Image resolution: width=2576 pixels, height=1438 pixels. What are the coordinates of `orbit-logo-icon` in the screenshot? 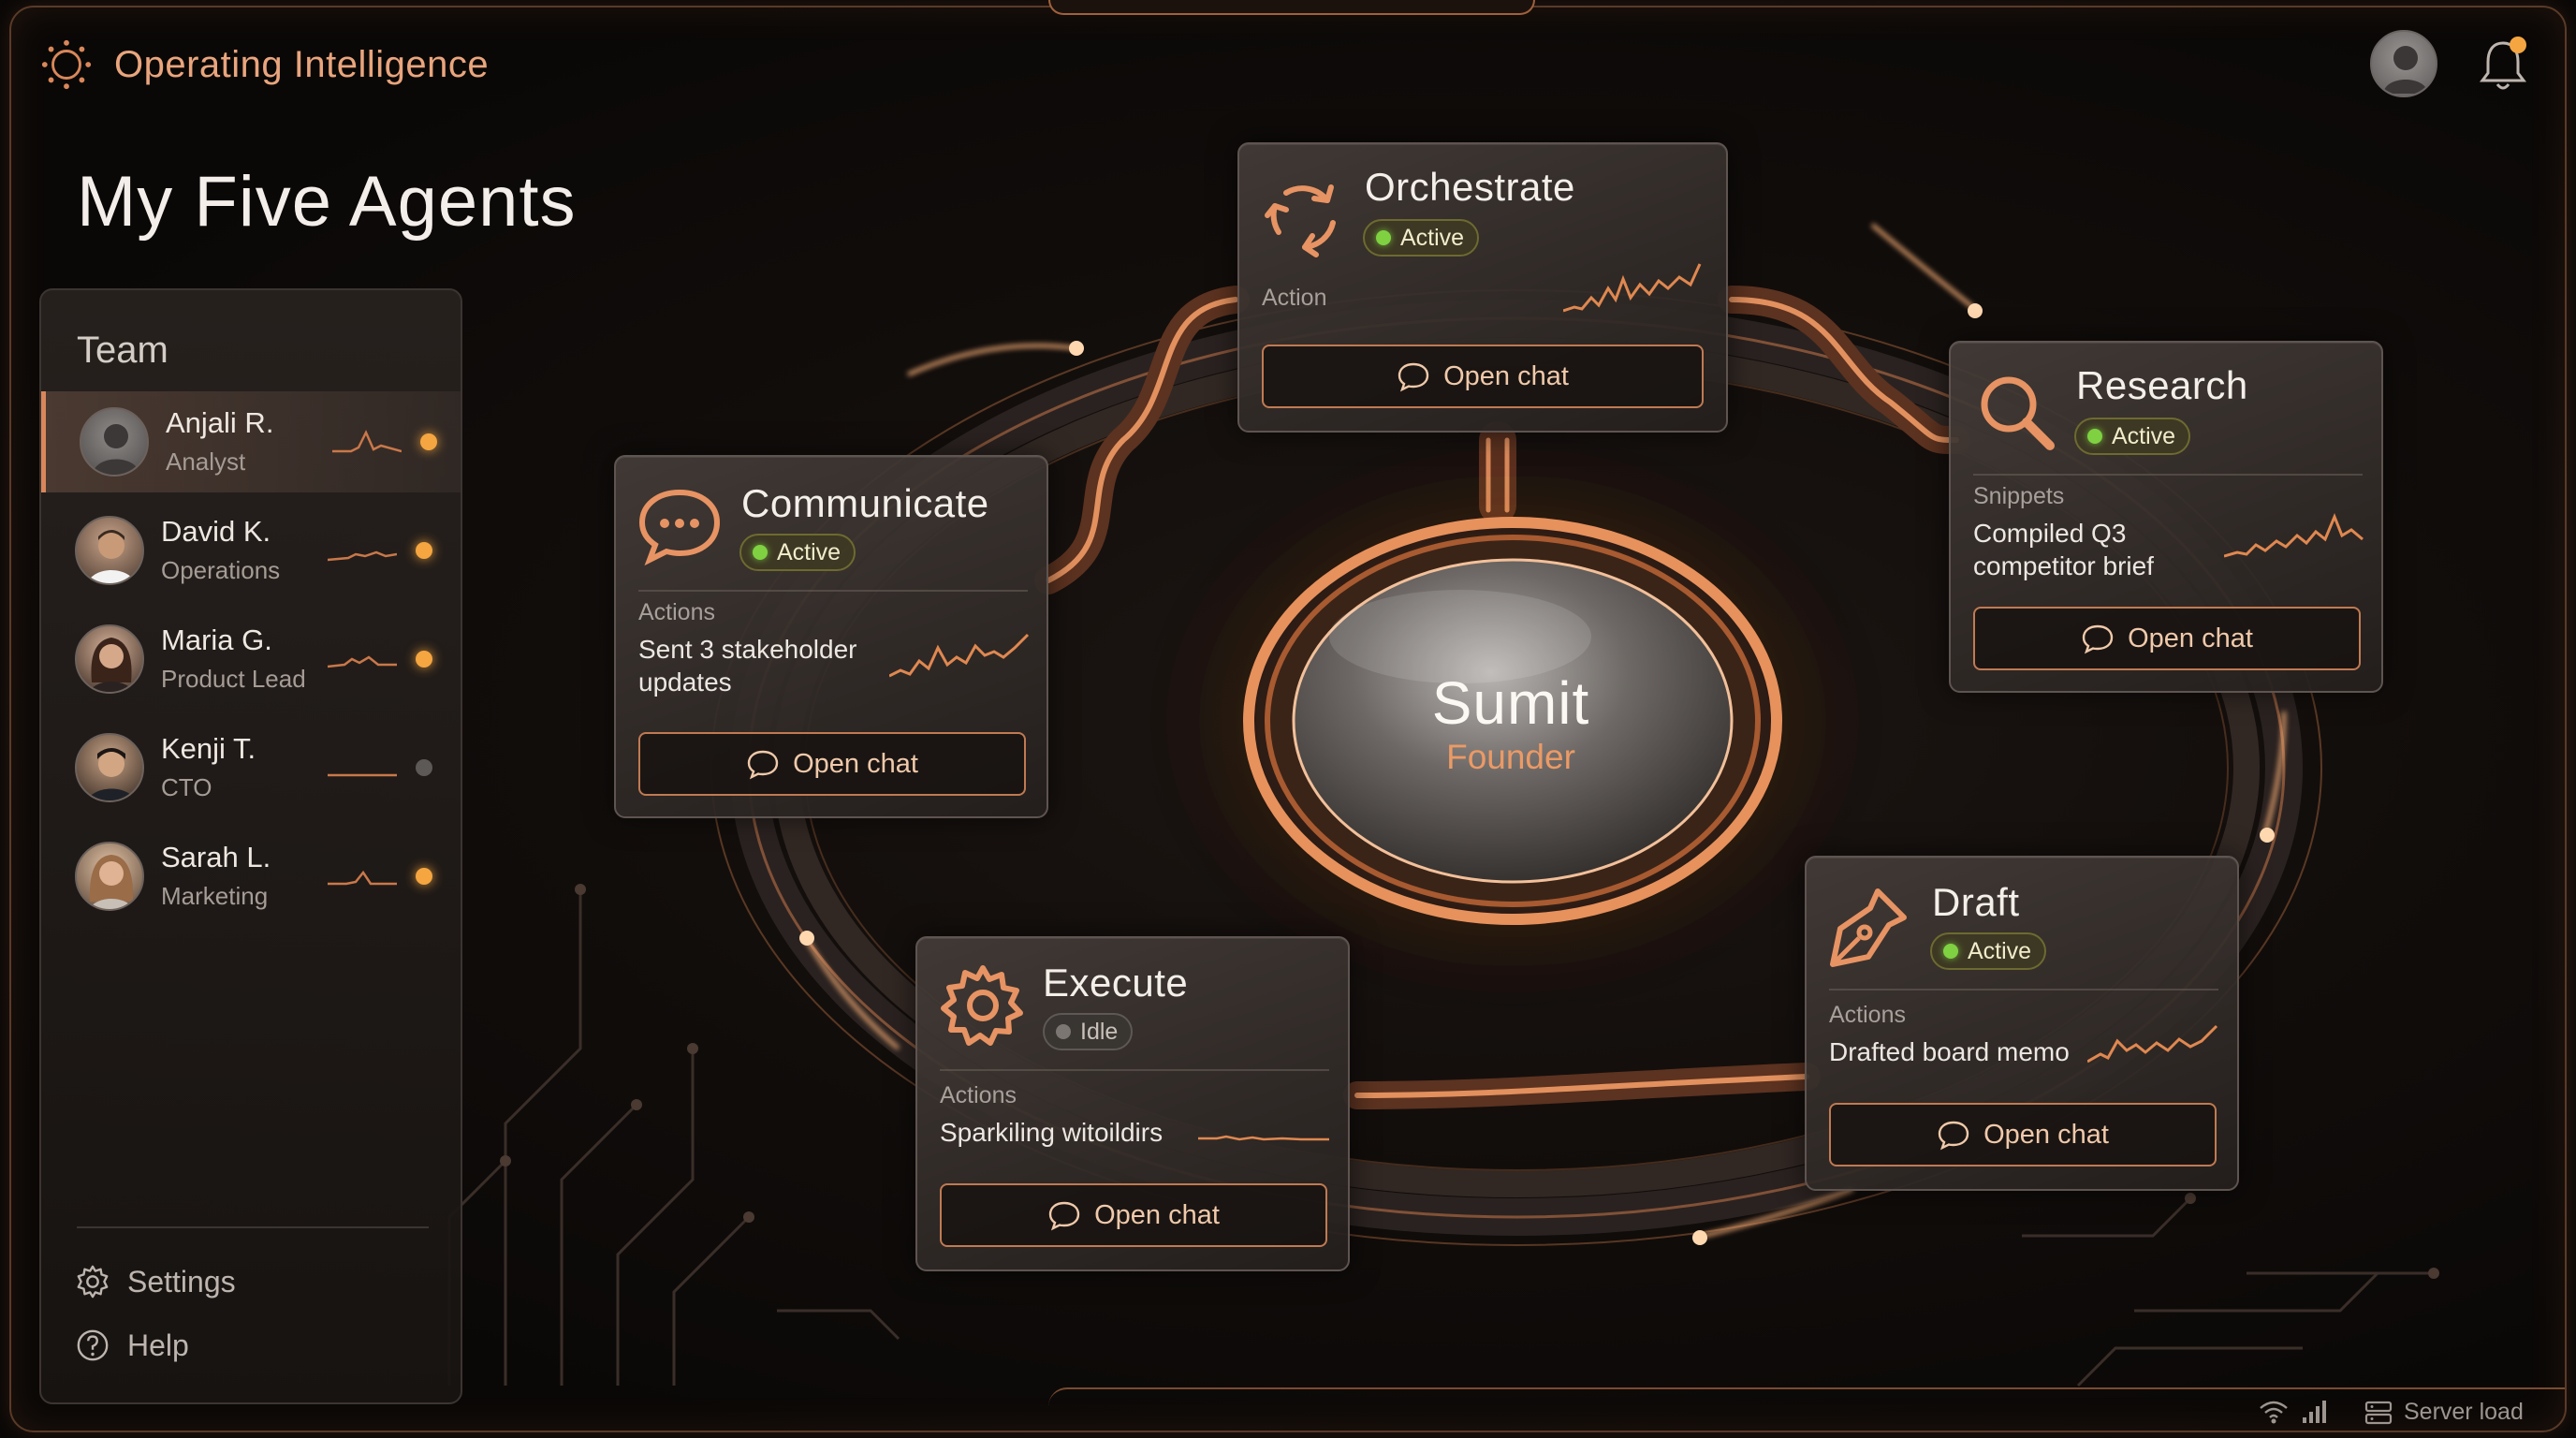 It's located at (66, 64).